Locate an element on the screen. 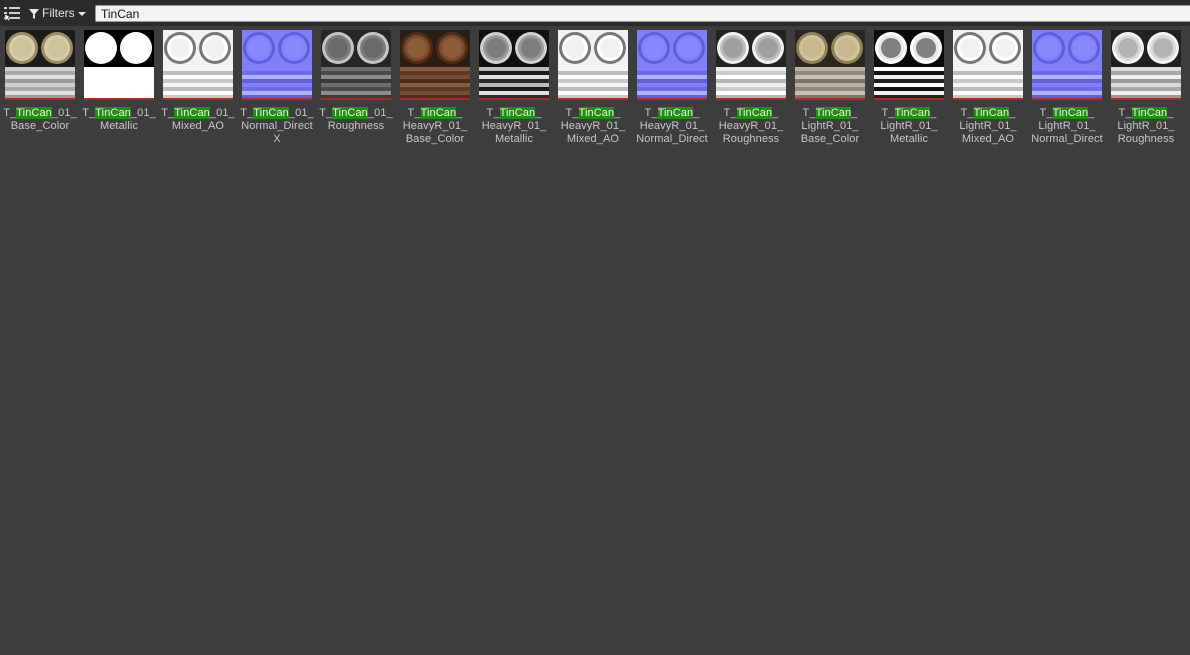  asset-name: T_TinCan_01_ Base_Color is located at coordinates (40, 120).